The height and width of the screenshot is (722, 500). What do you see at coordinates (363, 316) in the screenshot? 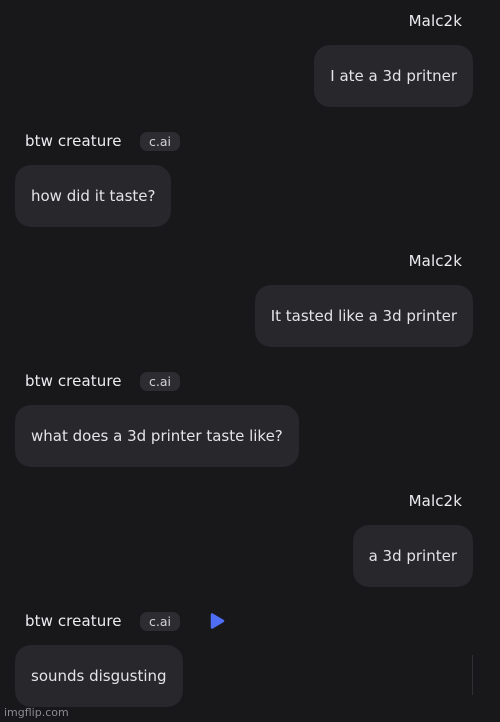
I see `message-bubble-user: It tasted like a 3d printer` at bounding box center [363, 316].